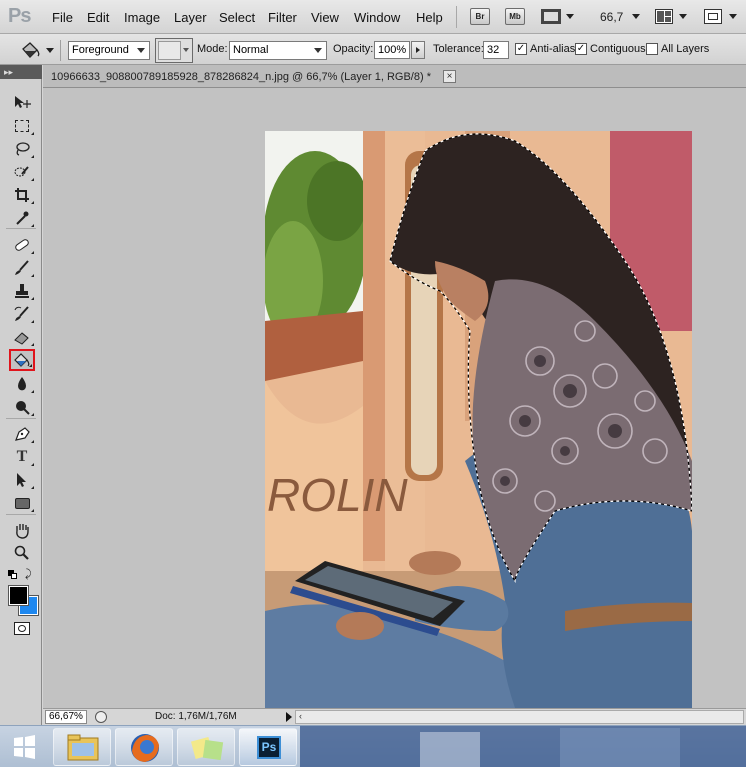 Image resolution: width=746 pixels, height=767 pixels. What do you see at coordinates (521, 49) in the screenshot?
I see `antialias-checkbox: ✓` at bounding box center [521, 49].